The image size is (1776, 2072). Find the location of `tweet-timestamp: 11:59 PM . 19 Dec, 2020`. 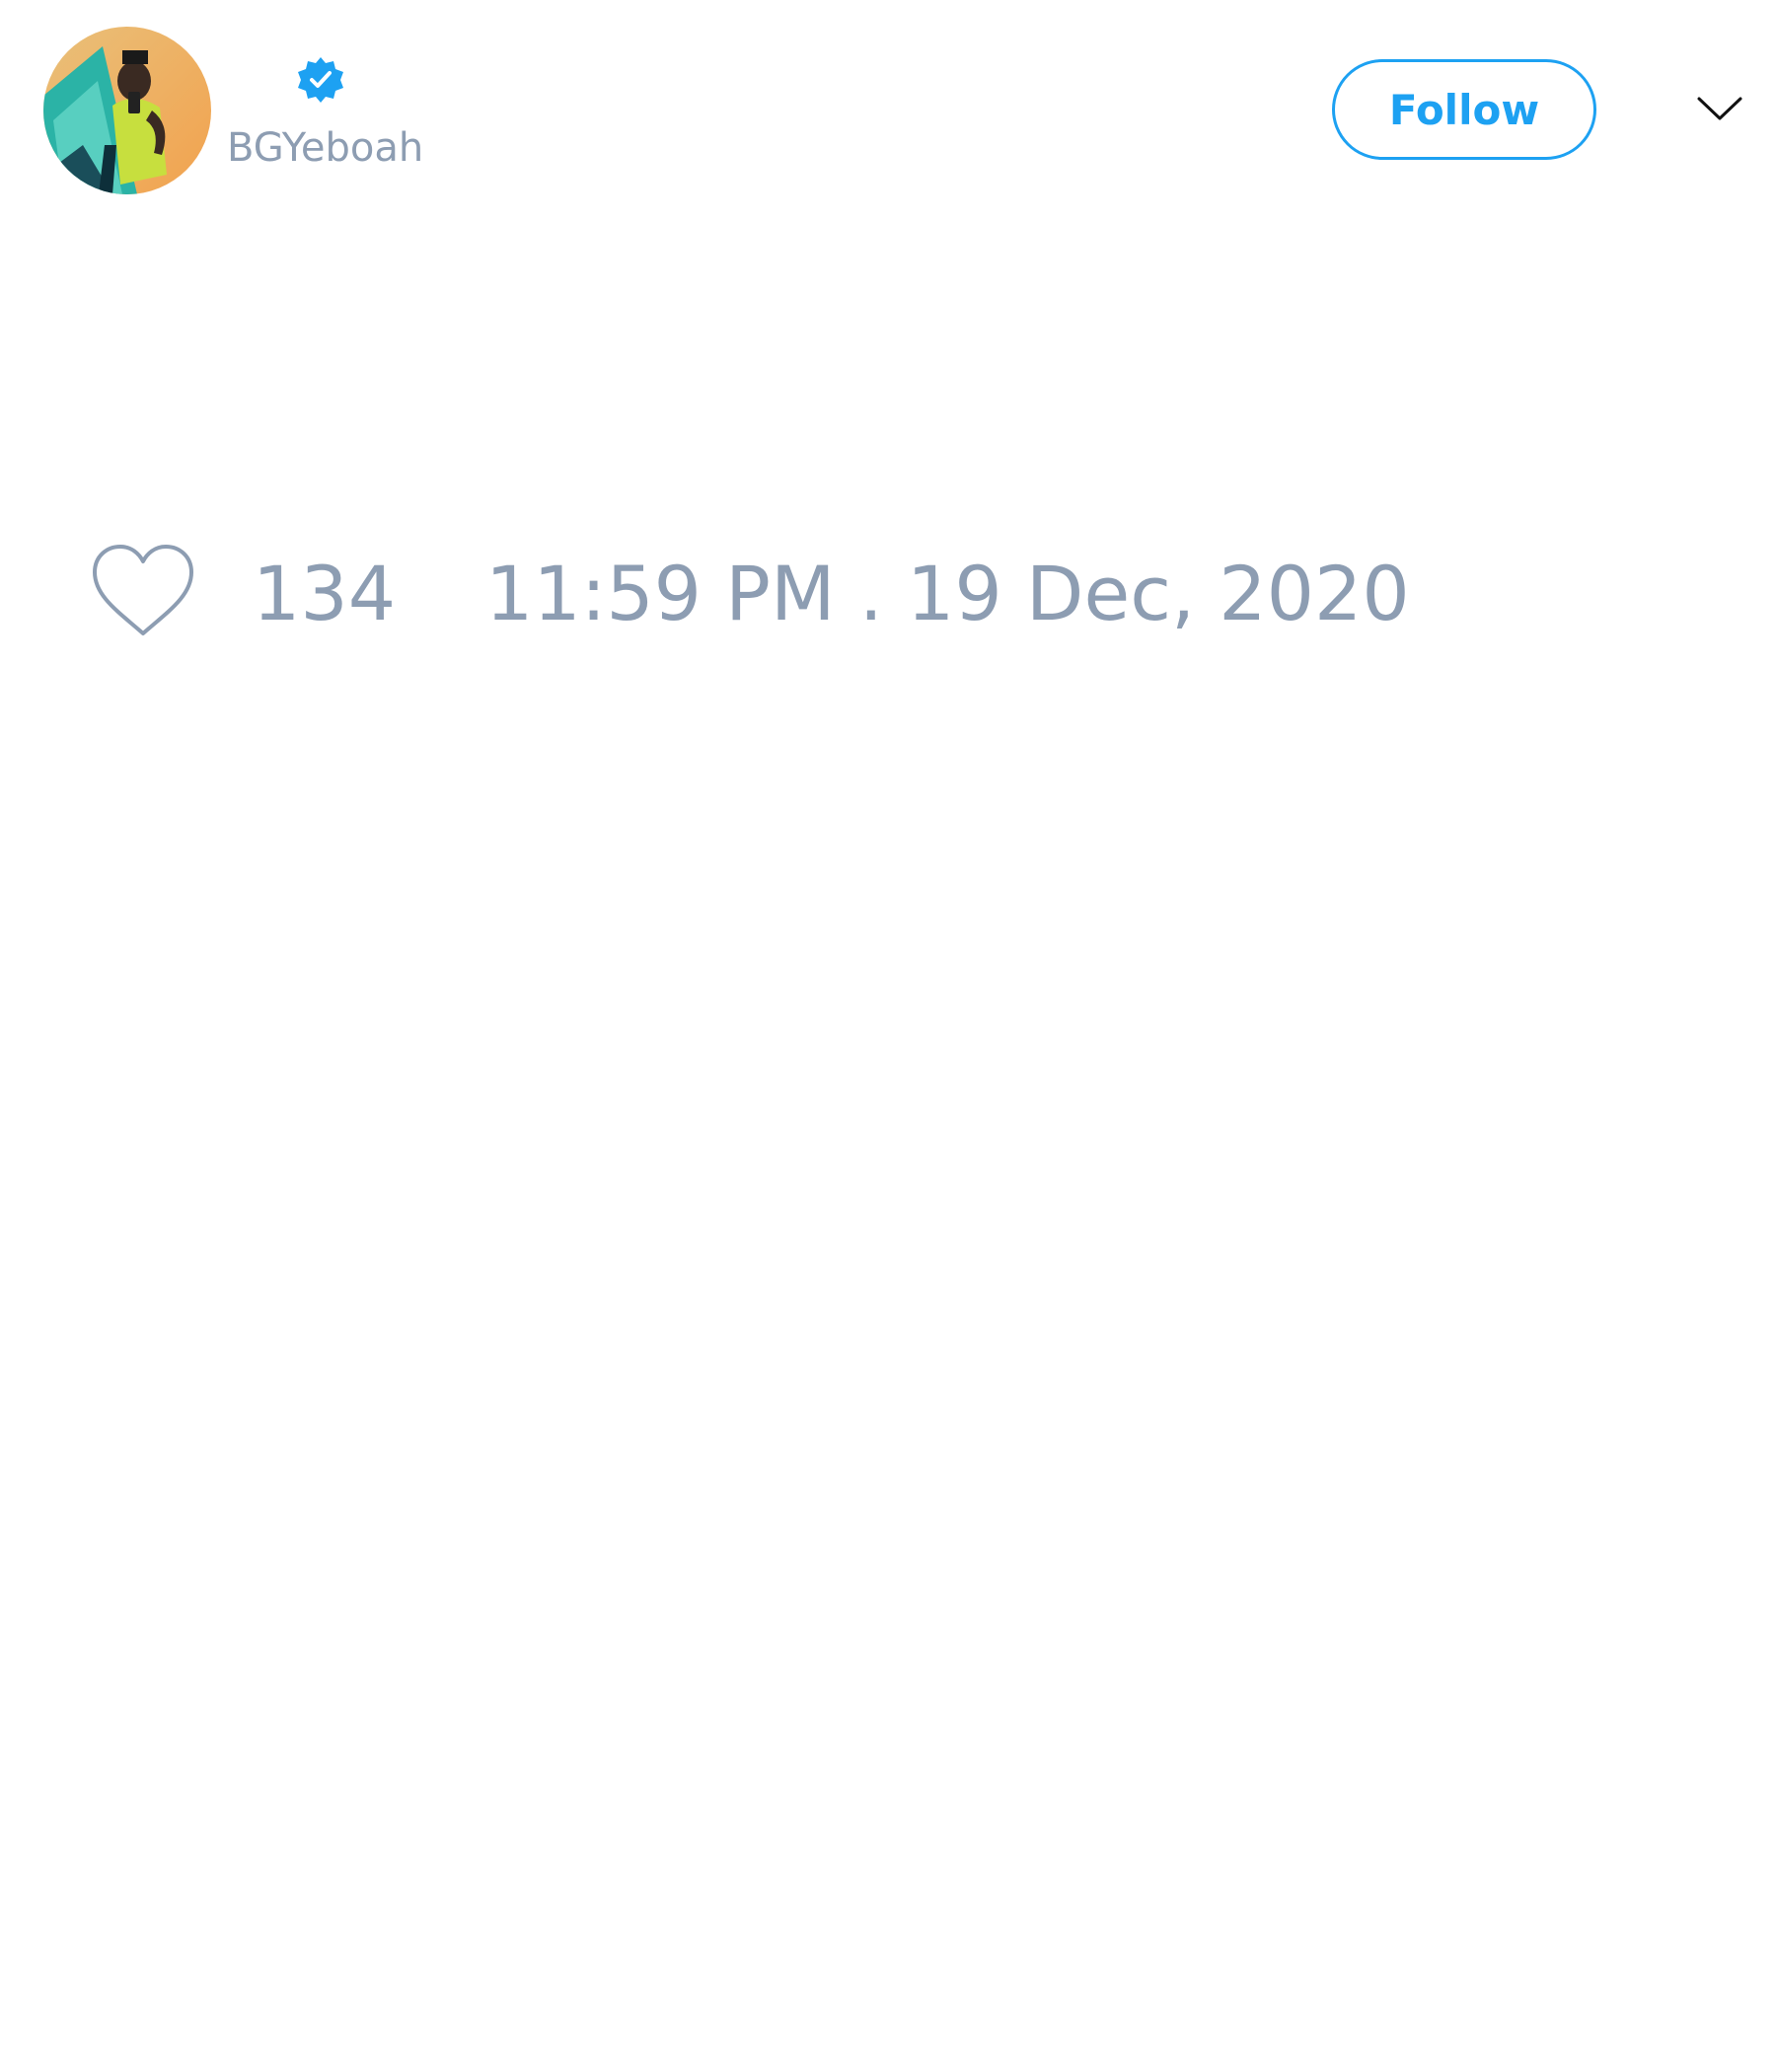

tweet-timestamp: 11:59 PM . 19 Dec, 2020 is located at coordinates (948, 594).